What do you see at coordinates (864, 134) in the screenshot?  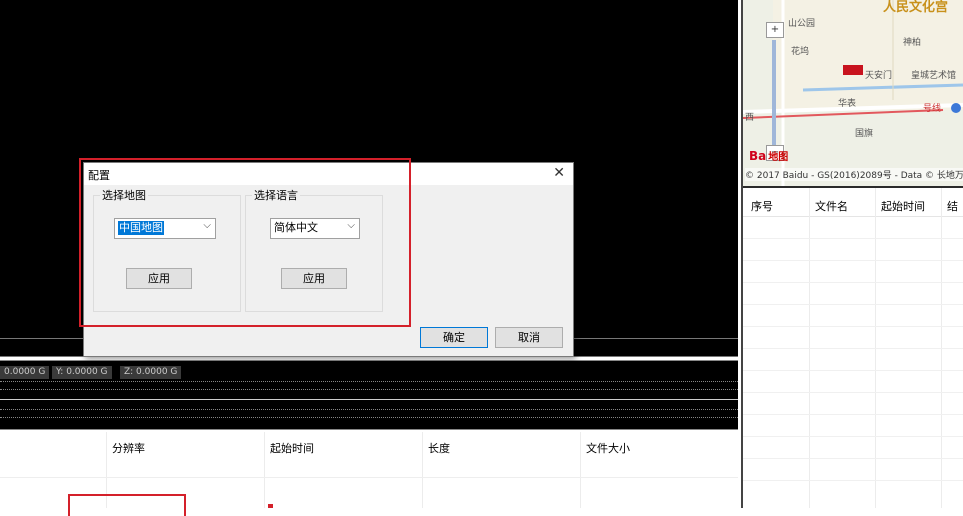 I see `map-label: 国旗` at bounding box center [864, 134].